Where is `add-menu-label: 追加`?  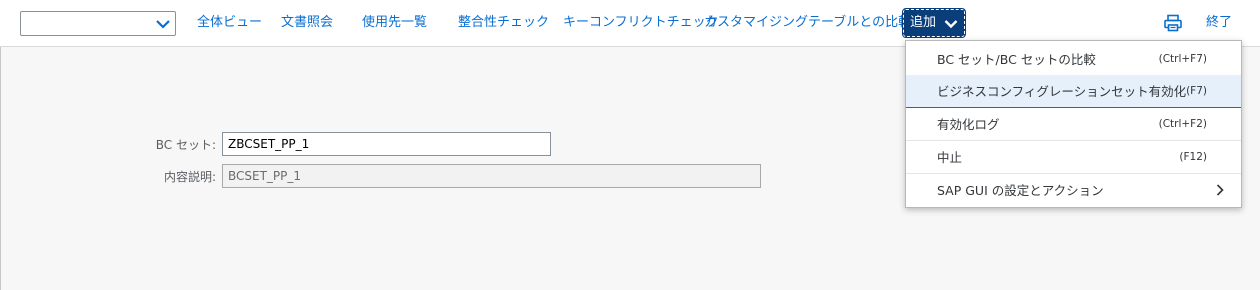
add-menu-label: 追加 is located at coordinates (923, 22).